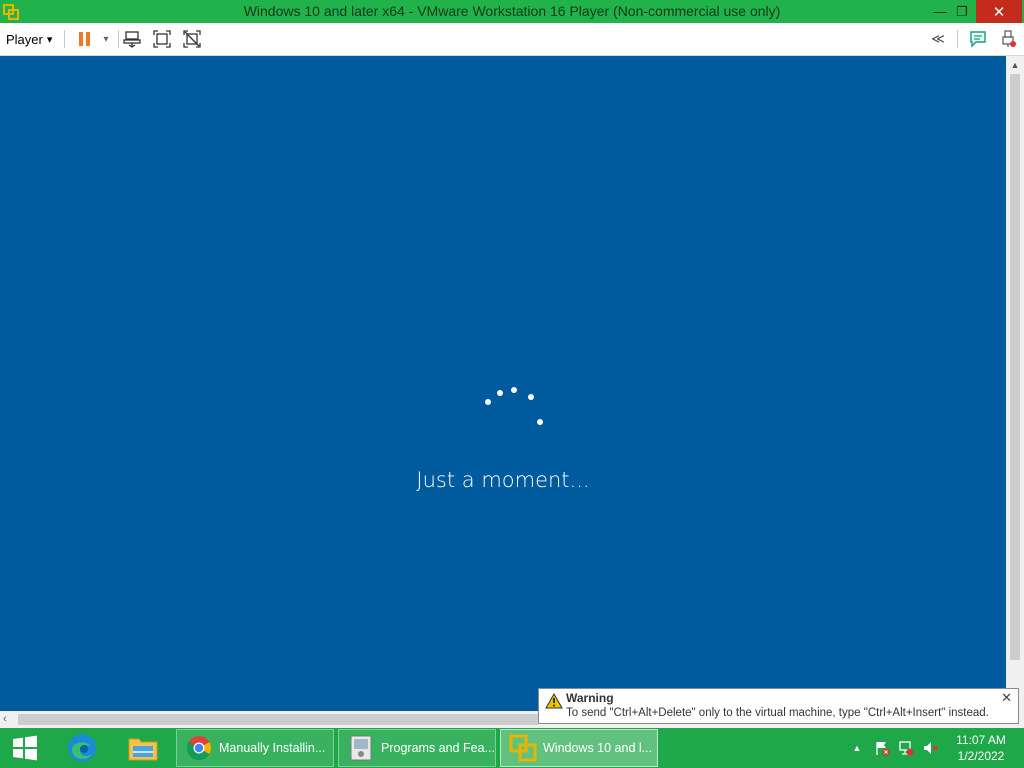 Image resolution: width=1024 pixels, height=768 pixels. Describe the element at coordinates (1015, 367) in the screenshot. I see `vertical-scroll-thumb` at that location.